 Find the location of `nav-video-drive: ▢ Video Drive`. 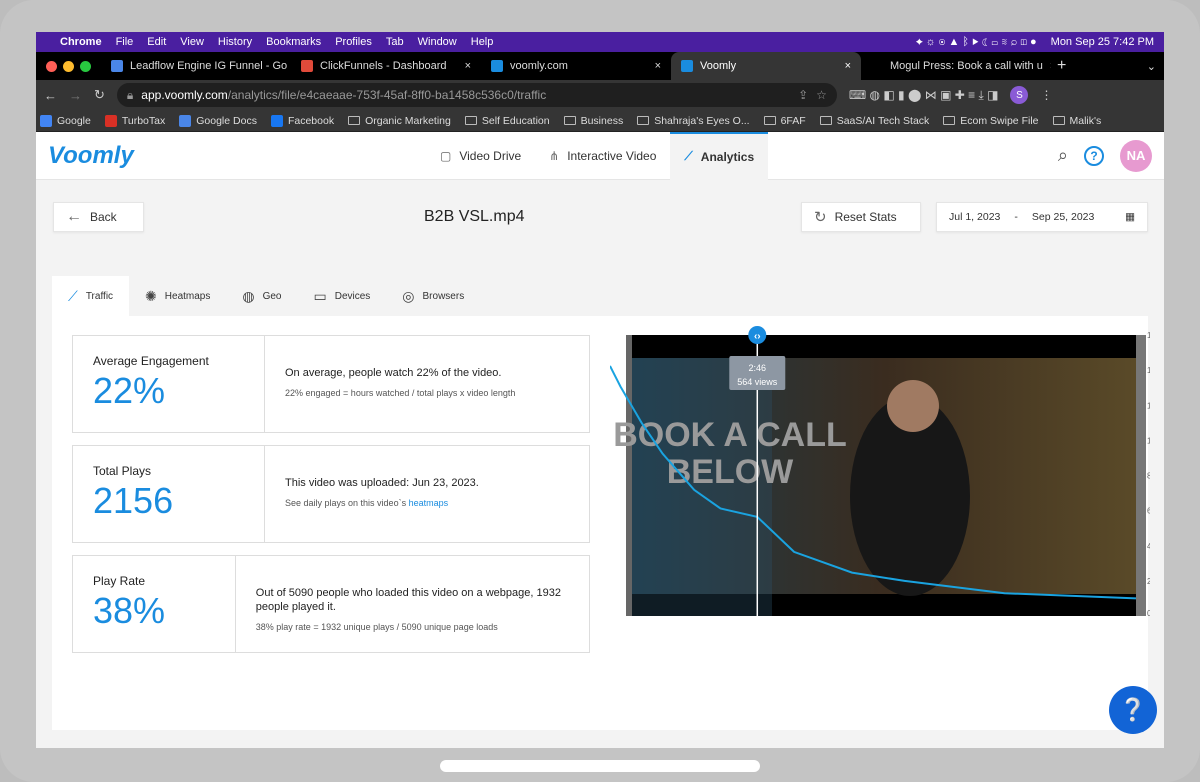

nav-video-drive: ▢ Video Drive is located at coordinates (480, 156).